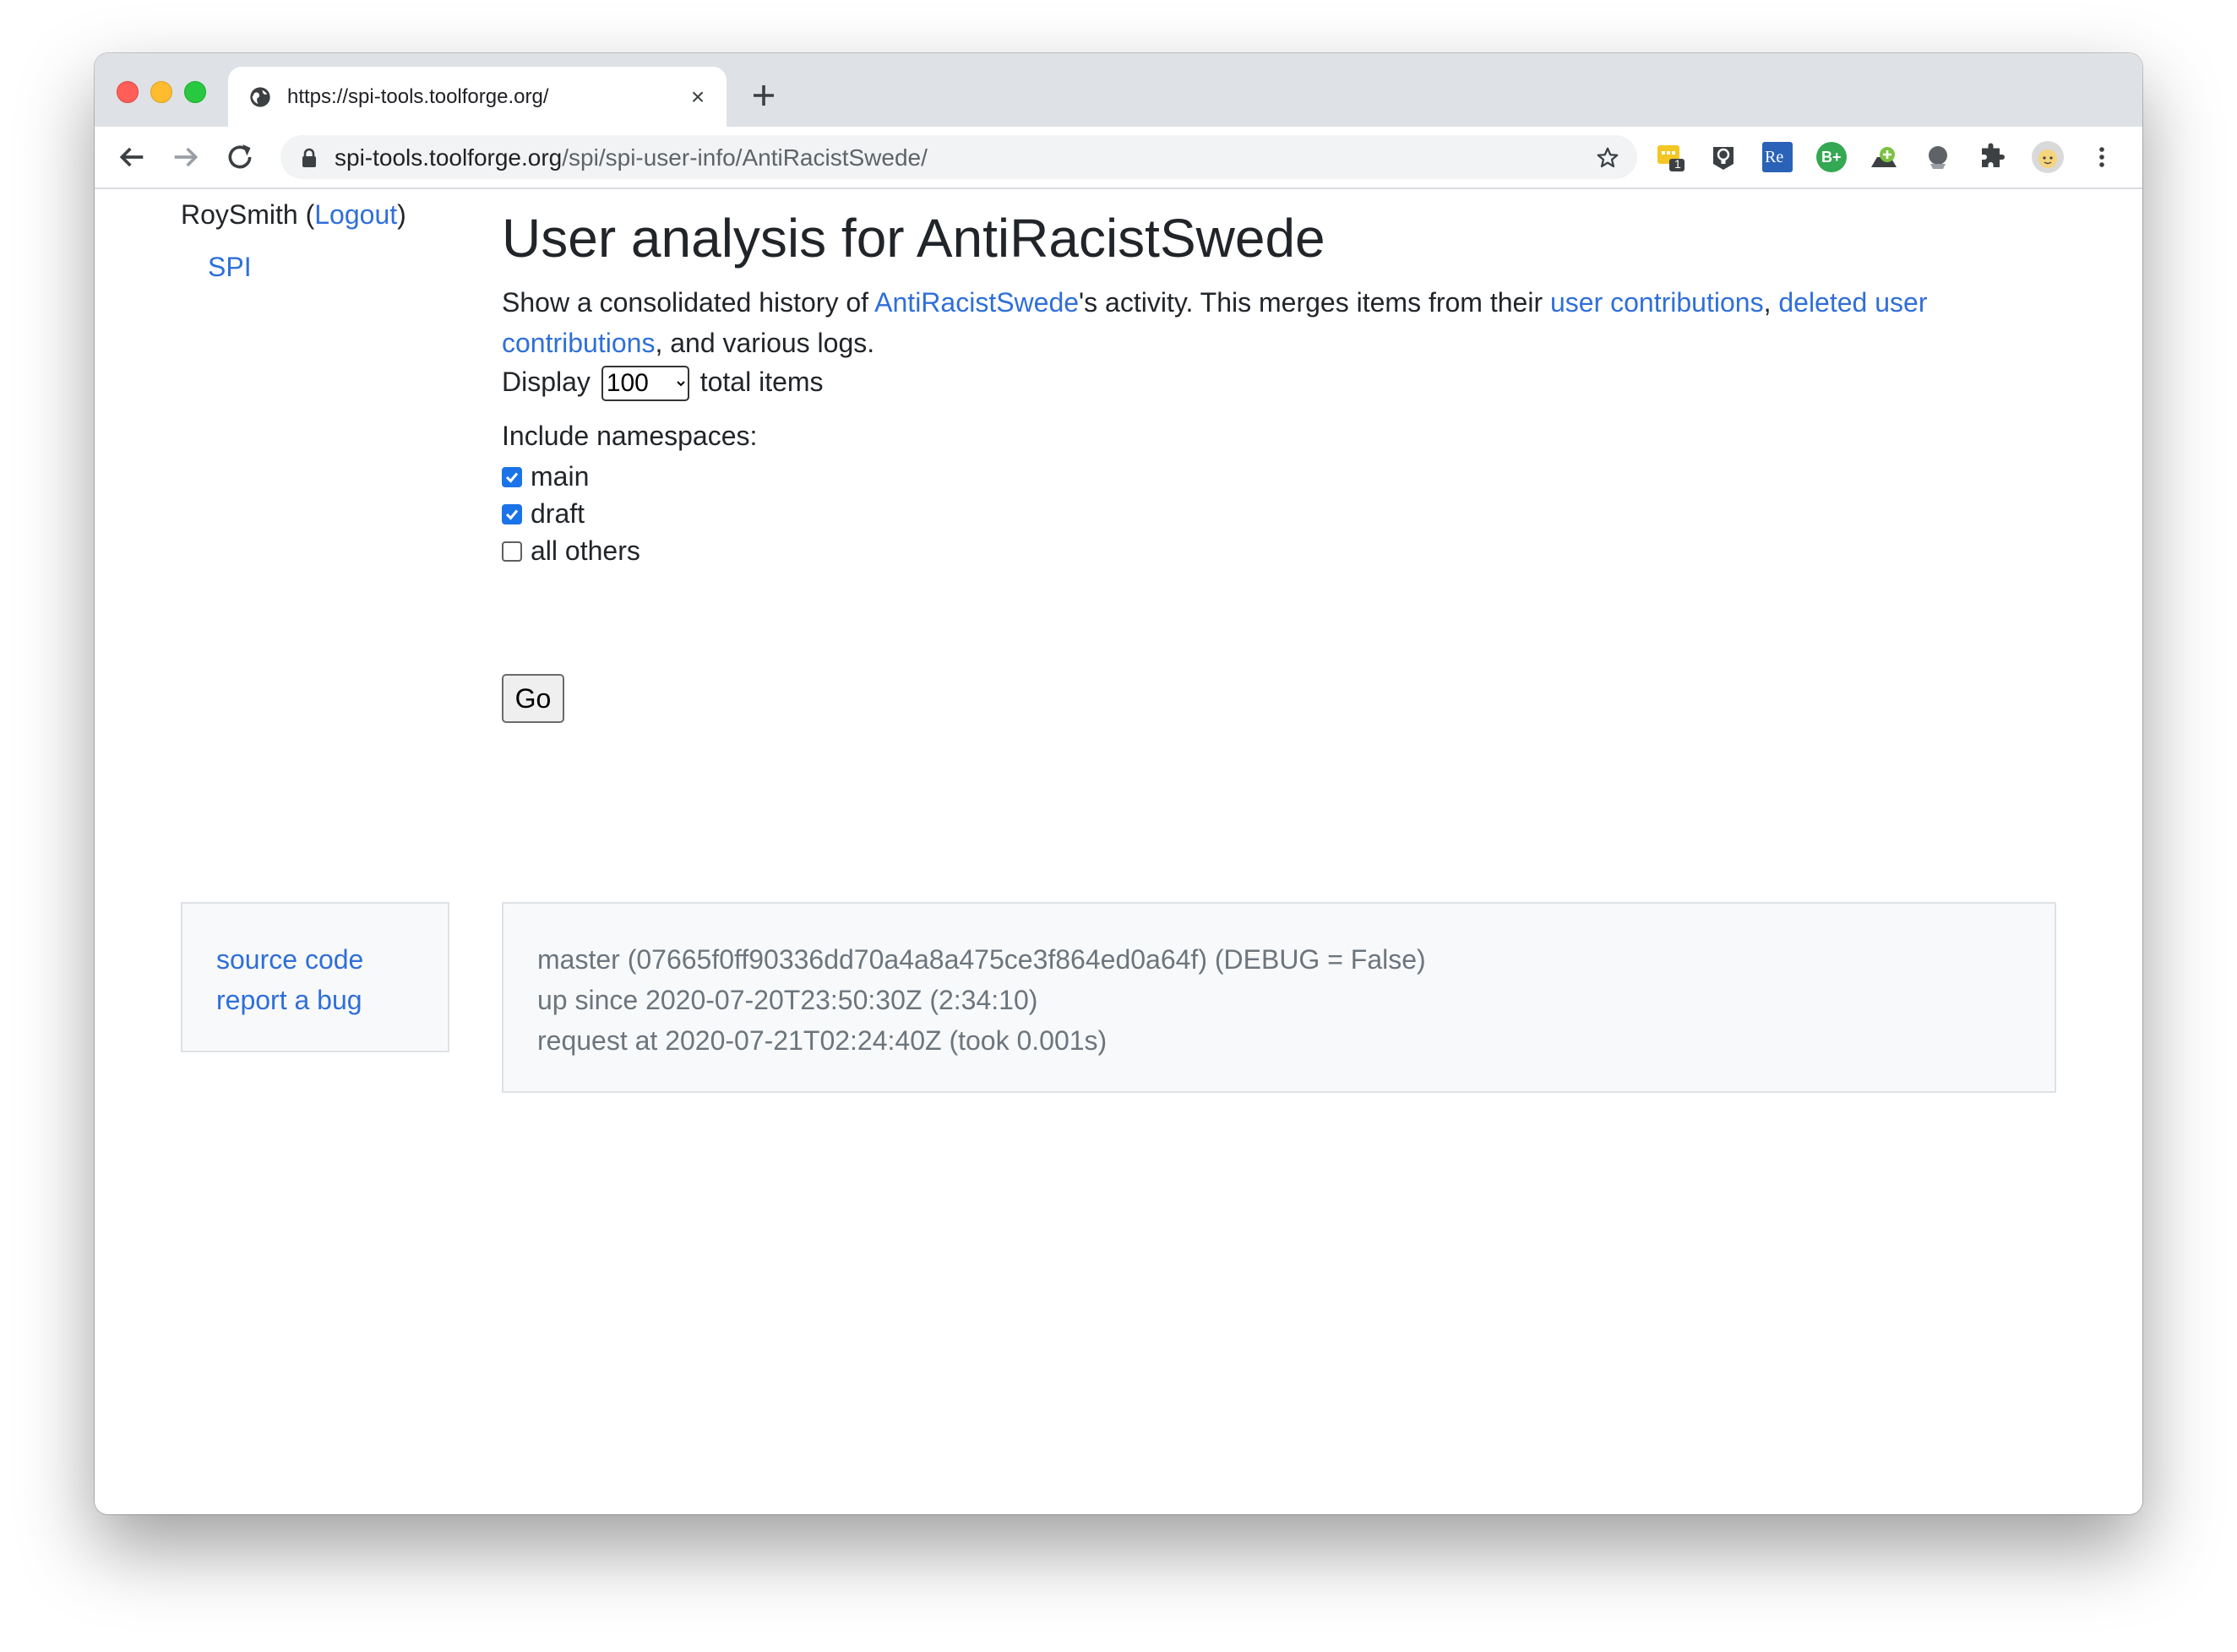 Image resolution: width=2237 pixels, height=1652 pixels. I want to click on source-code-link: source code, so click(289, 960).